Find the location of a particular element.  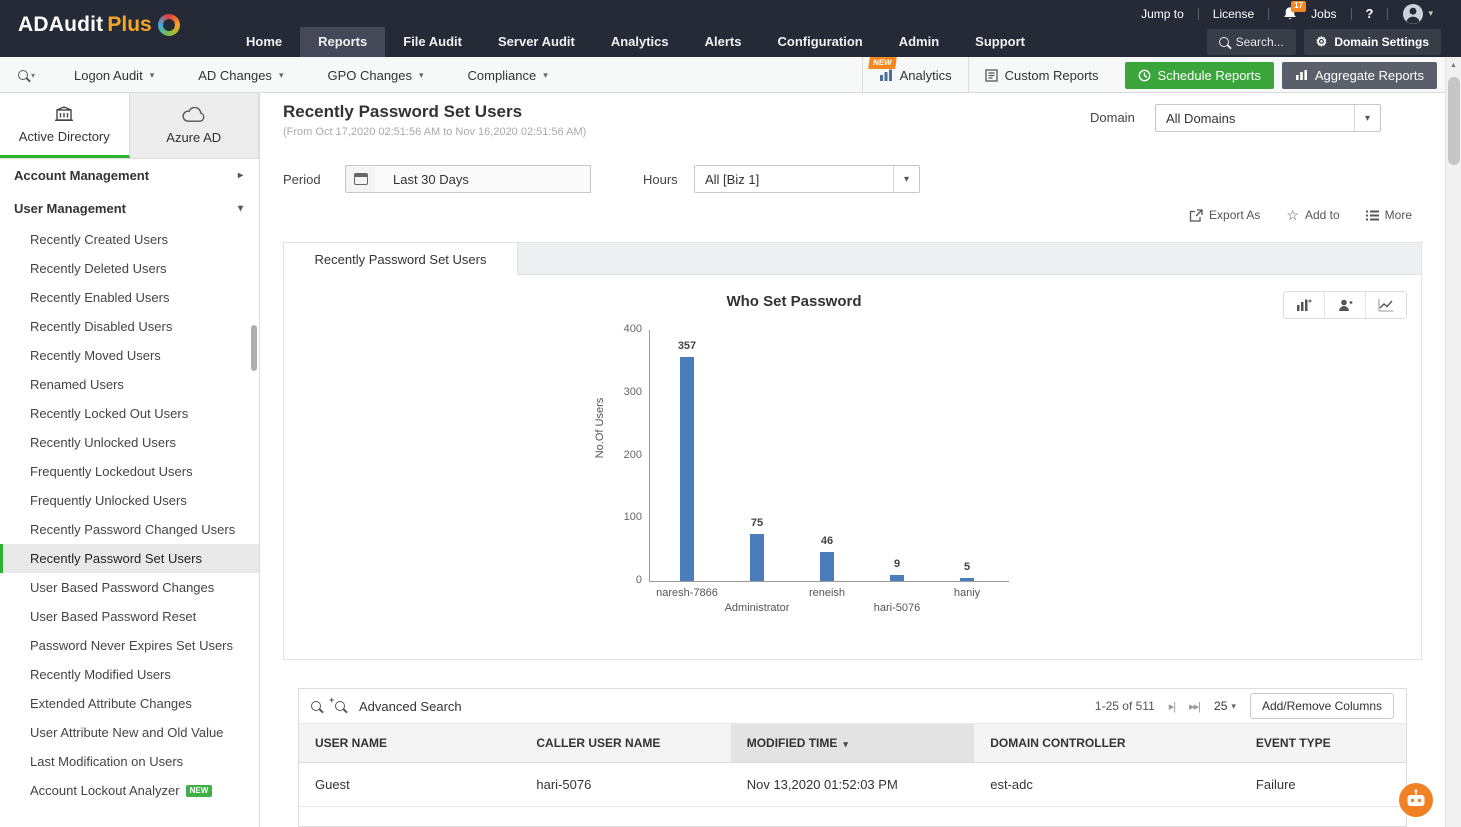

column-header-caller-user-name: CALLER USER NAME is located at coordinates (625, 743).